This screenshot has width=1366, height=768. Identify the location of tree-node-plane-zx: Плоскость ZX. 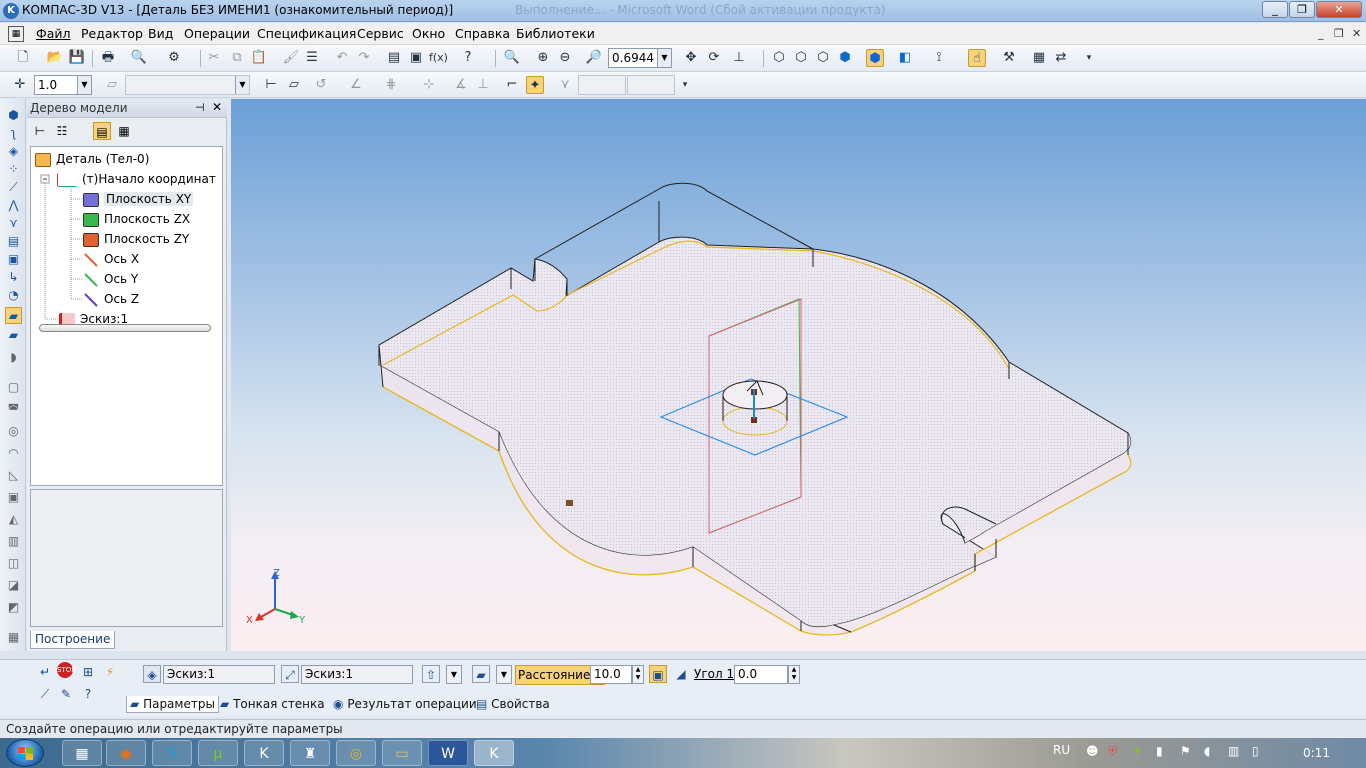
(136, 219).